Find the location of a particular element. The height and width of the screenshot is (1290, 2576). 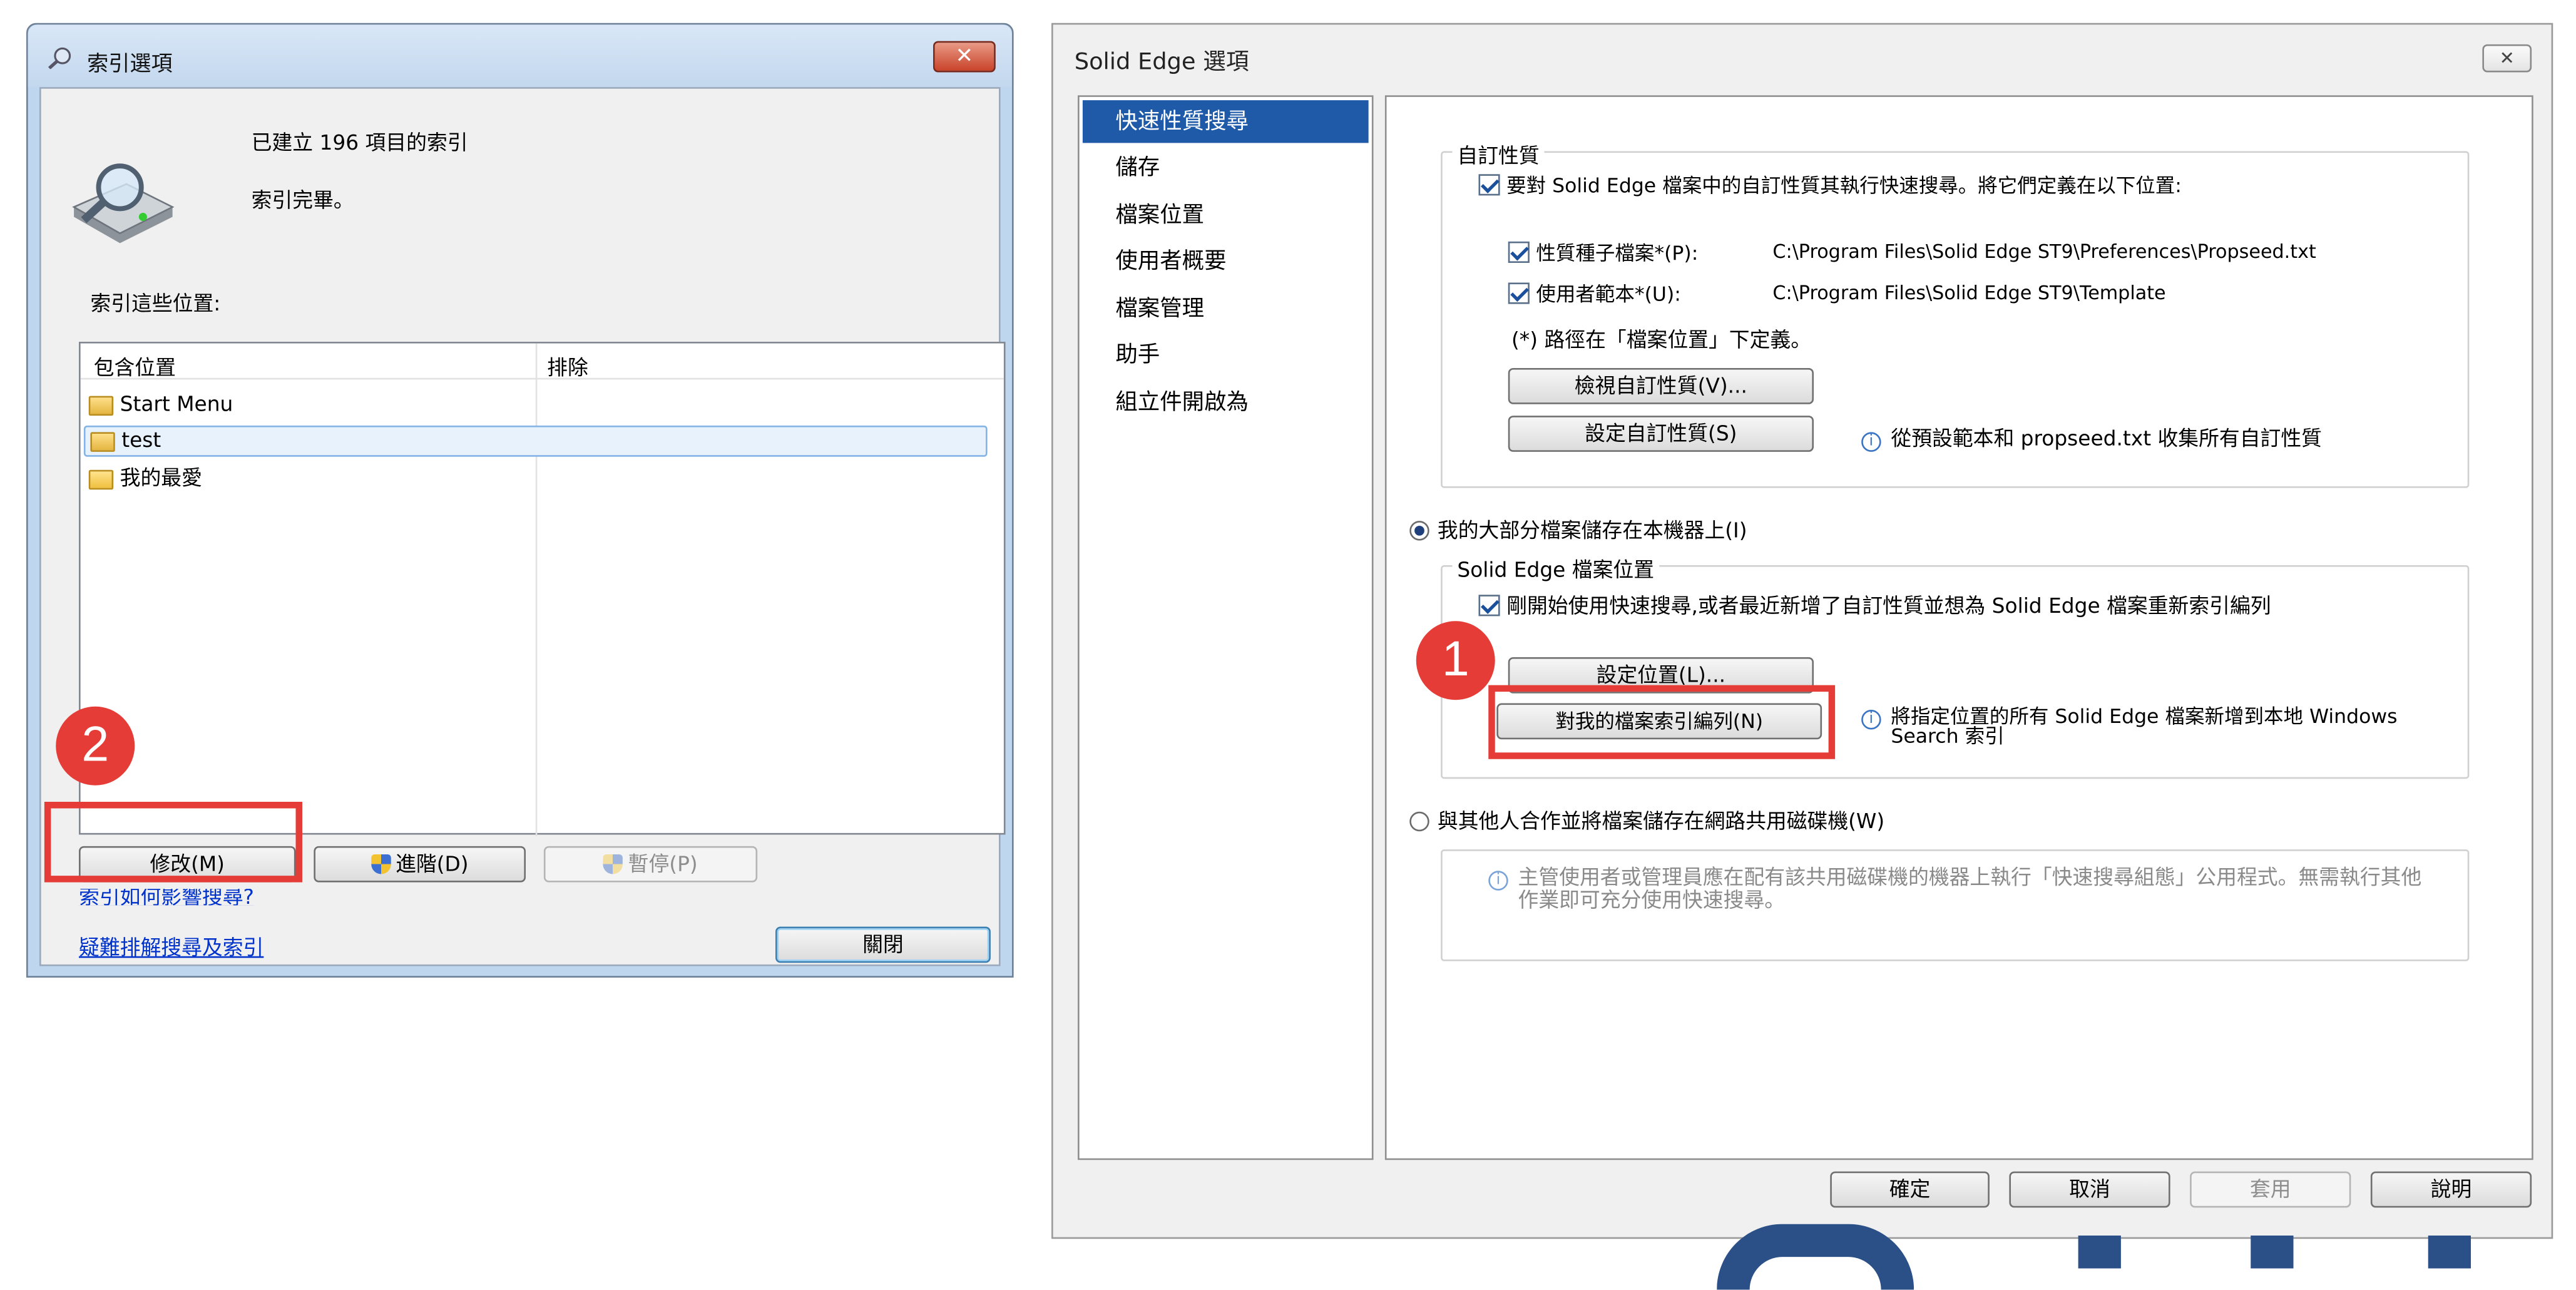

location-name: test is located at coordinates (141, 440).